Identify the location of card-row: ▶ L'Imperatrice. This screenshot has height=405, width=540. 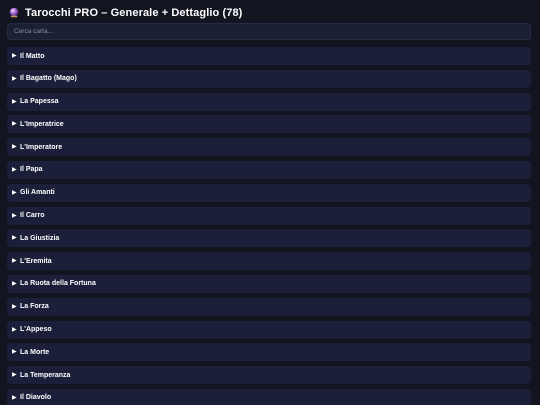
(269, 124).